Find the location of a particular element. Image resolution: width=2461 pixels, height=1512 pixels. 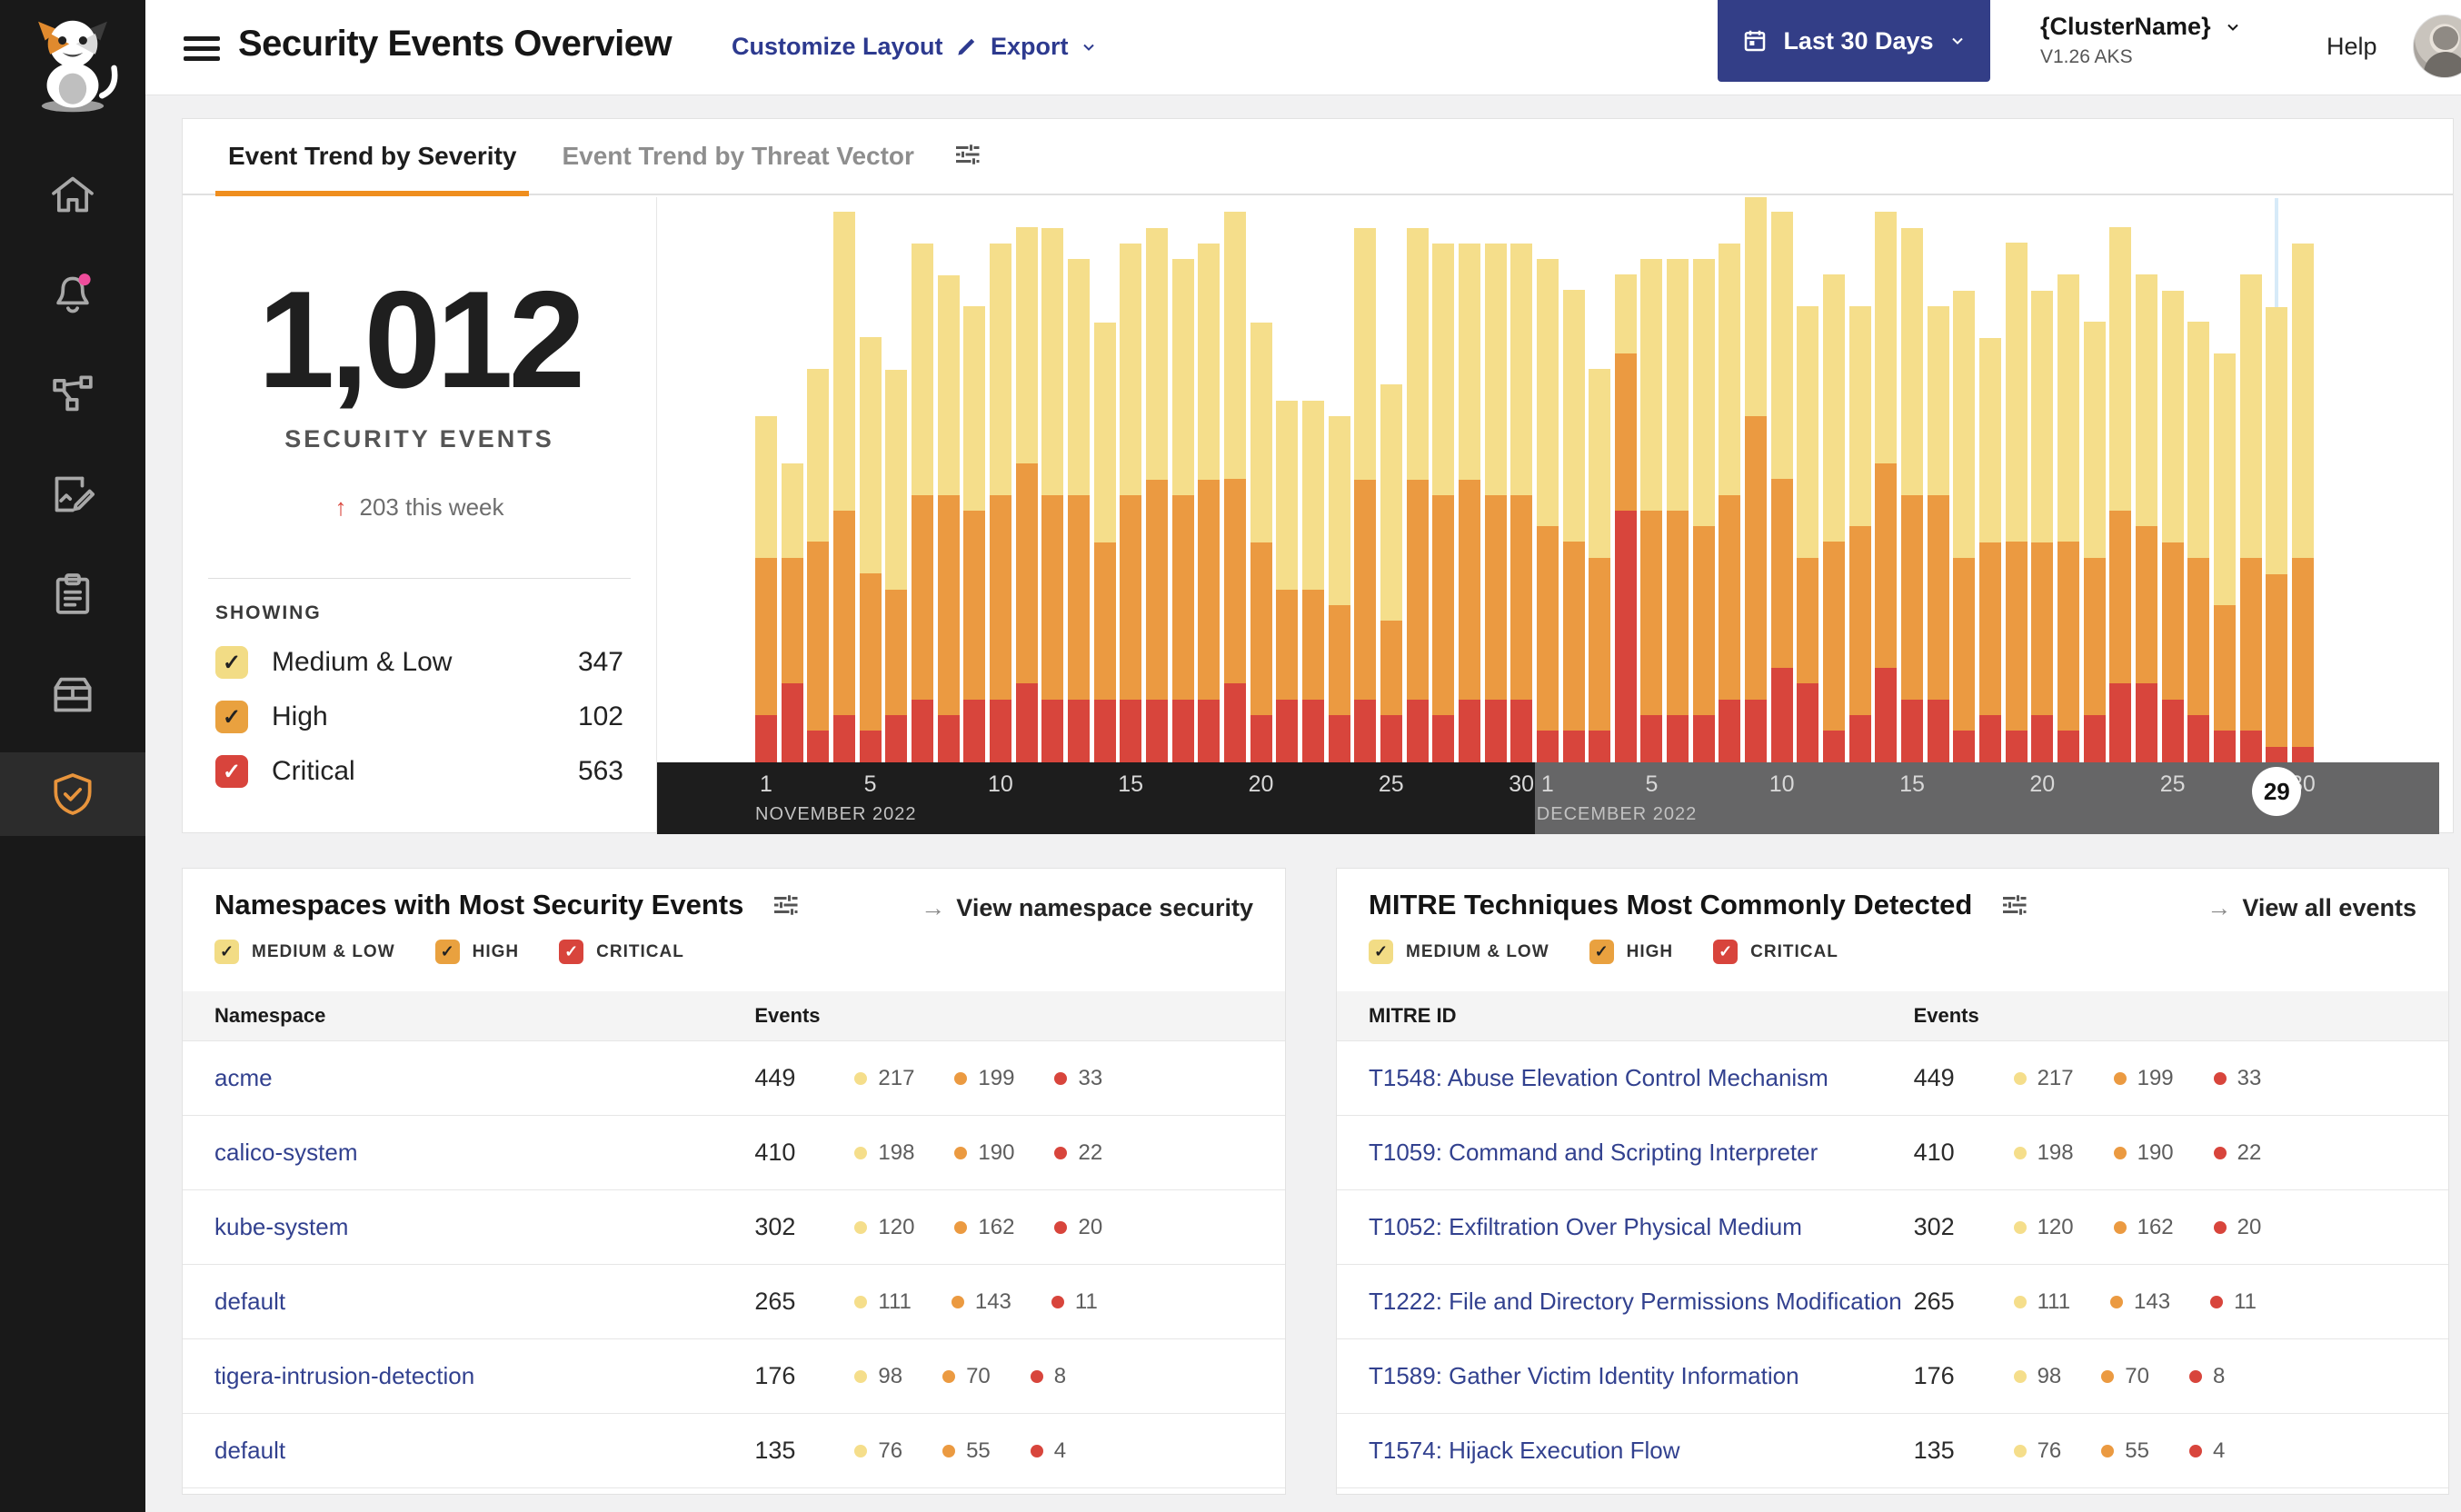

mitre-technique-link: T1548: Abuse Elevation Control Mechanism is located at coordinates (1598, 1078).